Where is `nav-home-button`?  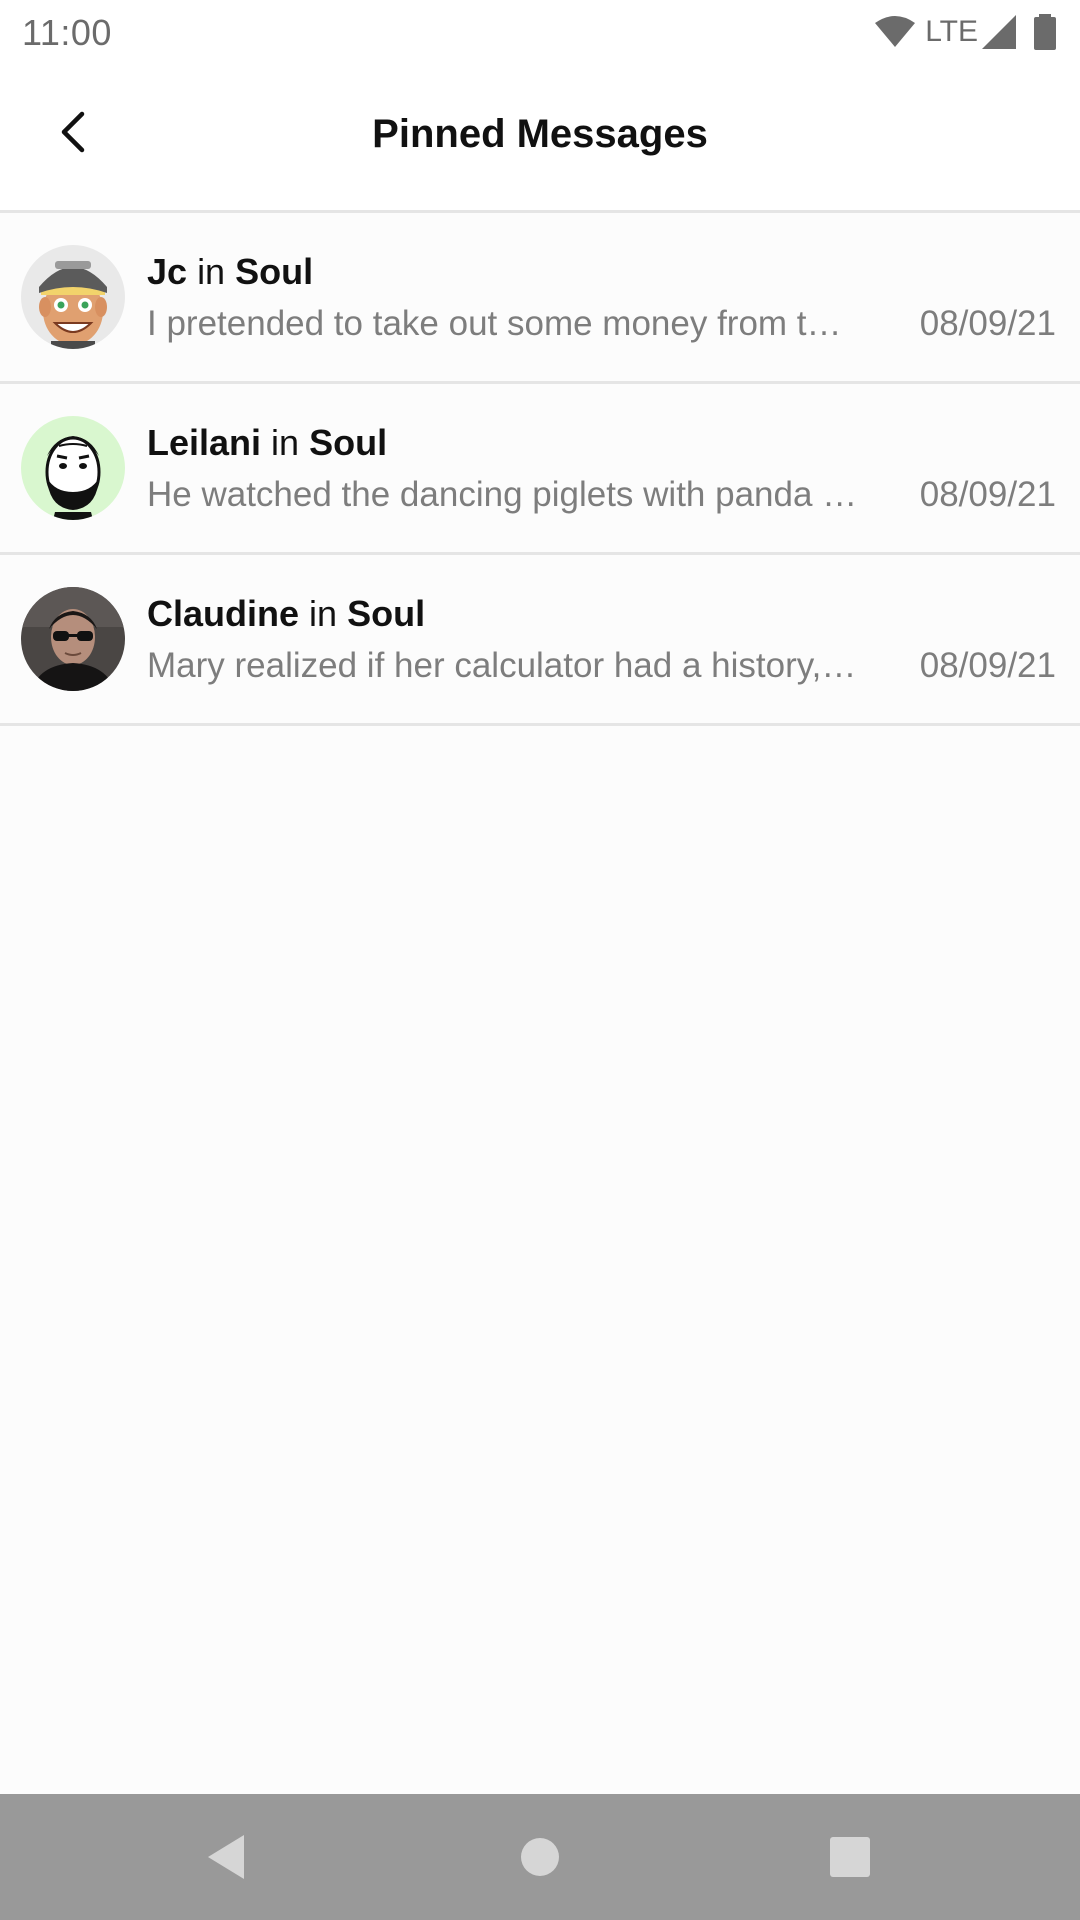 nav-home-button is located at coordinates (540, 1857).